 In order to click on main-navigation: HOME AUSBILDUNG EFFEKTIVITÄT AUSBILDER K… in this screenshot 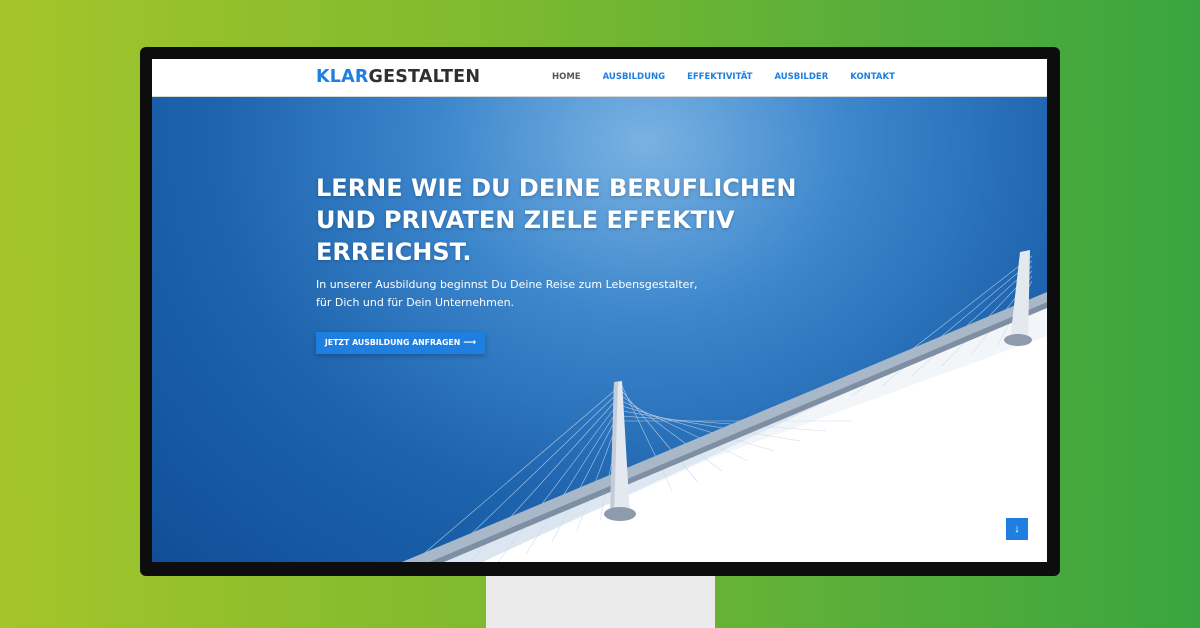, I will do `click(723, 77)`.